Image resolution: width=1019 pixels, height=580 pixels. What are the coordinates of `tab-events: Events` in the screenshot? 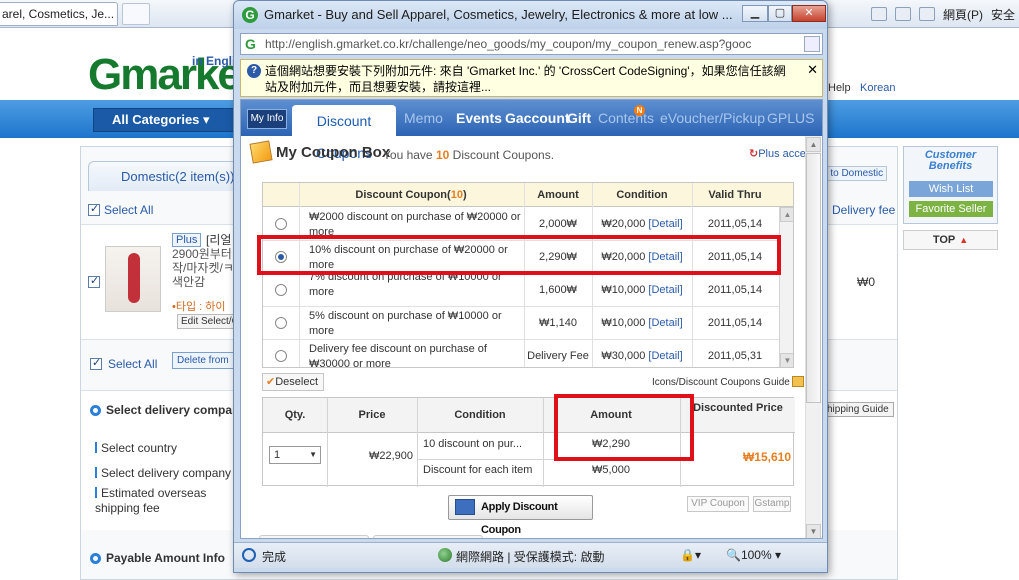 It's located at (479, 118).